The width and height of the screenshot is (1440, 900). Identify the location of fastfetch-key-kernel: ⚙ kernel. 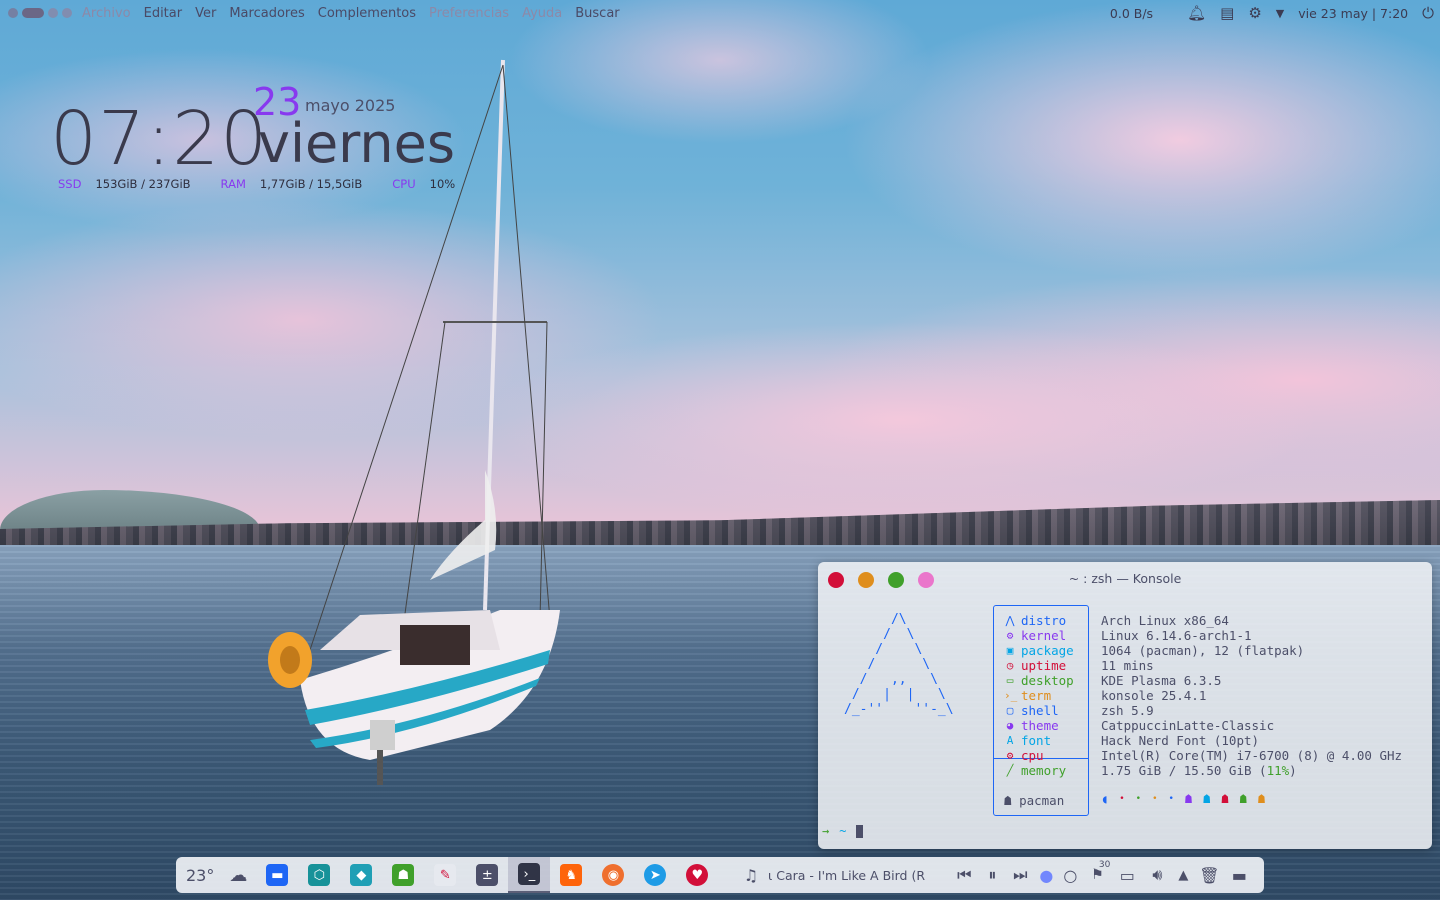
(1039, 635).